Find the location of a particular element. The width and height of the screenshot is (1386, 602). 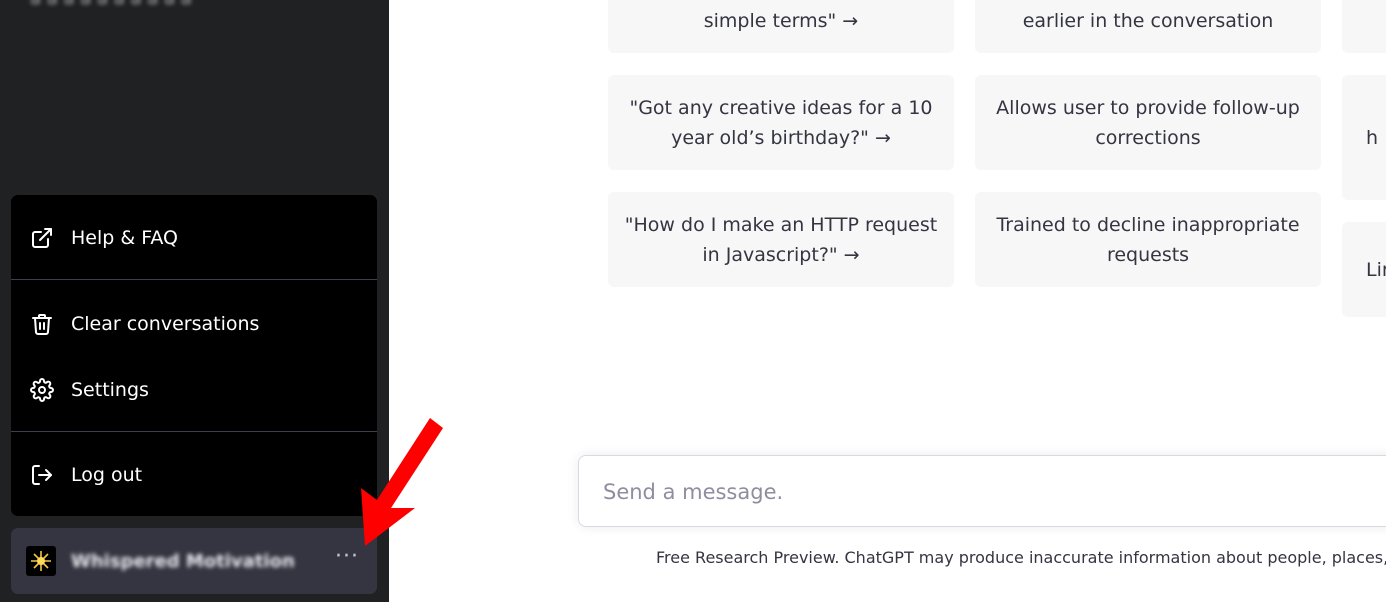

username: Whispered Motivation is located at coordinates (183, 561).